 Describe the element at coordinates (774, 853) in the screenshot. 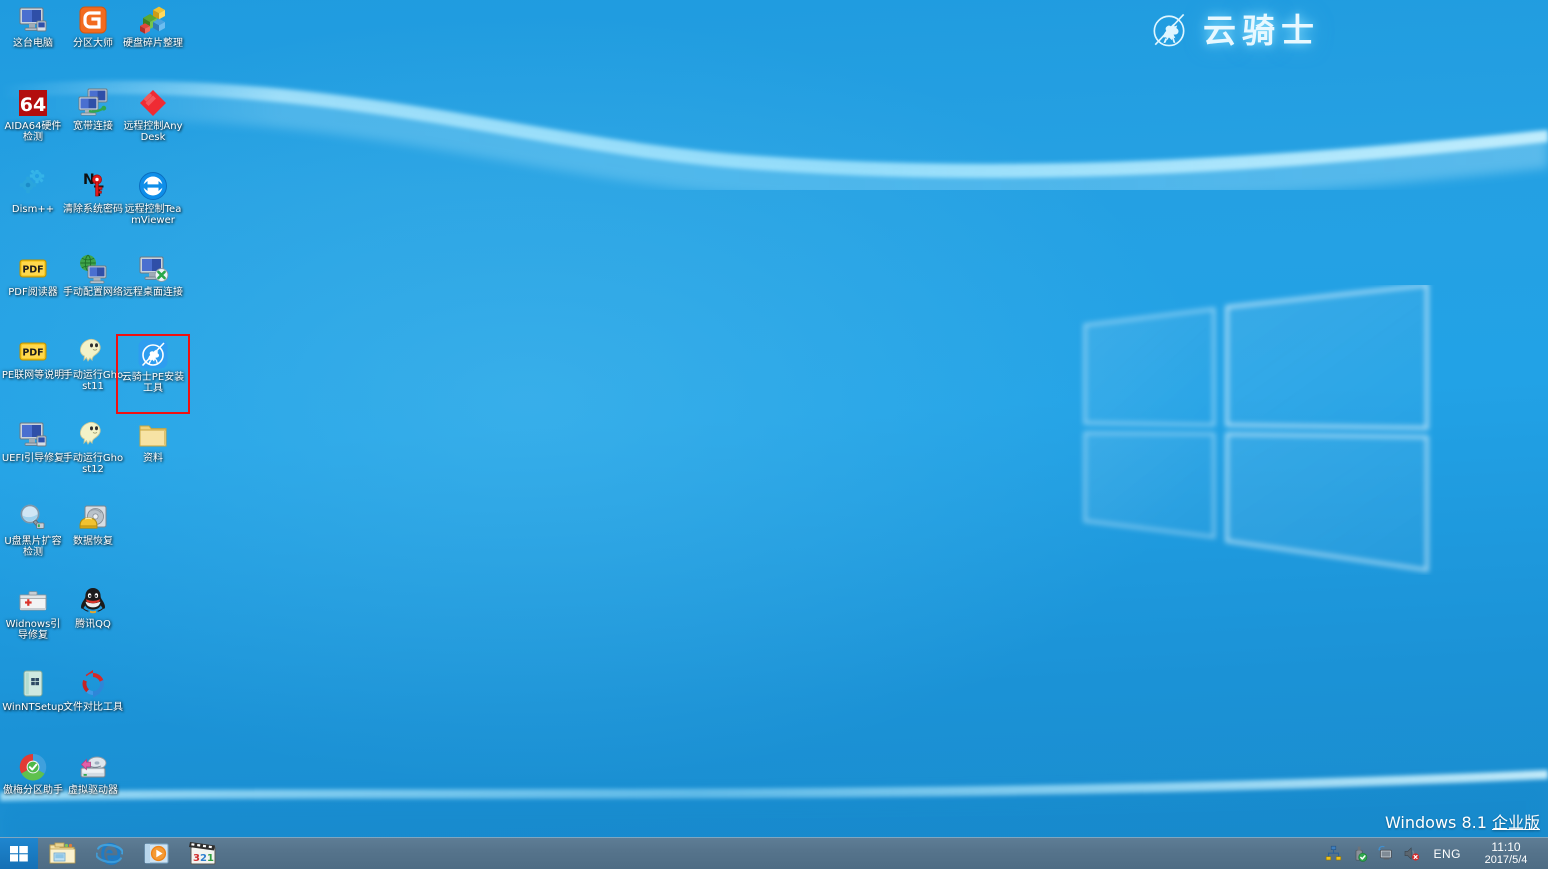

I see `taskbar: 3 2 1 ENG 11:10 2017/5/4` at that location.